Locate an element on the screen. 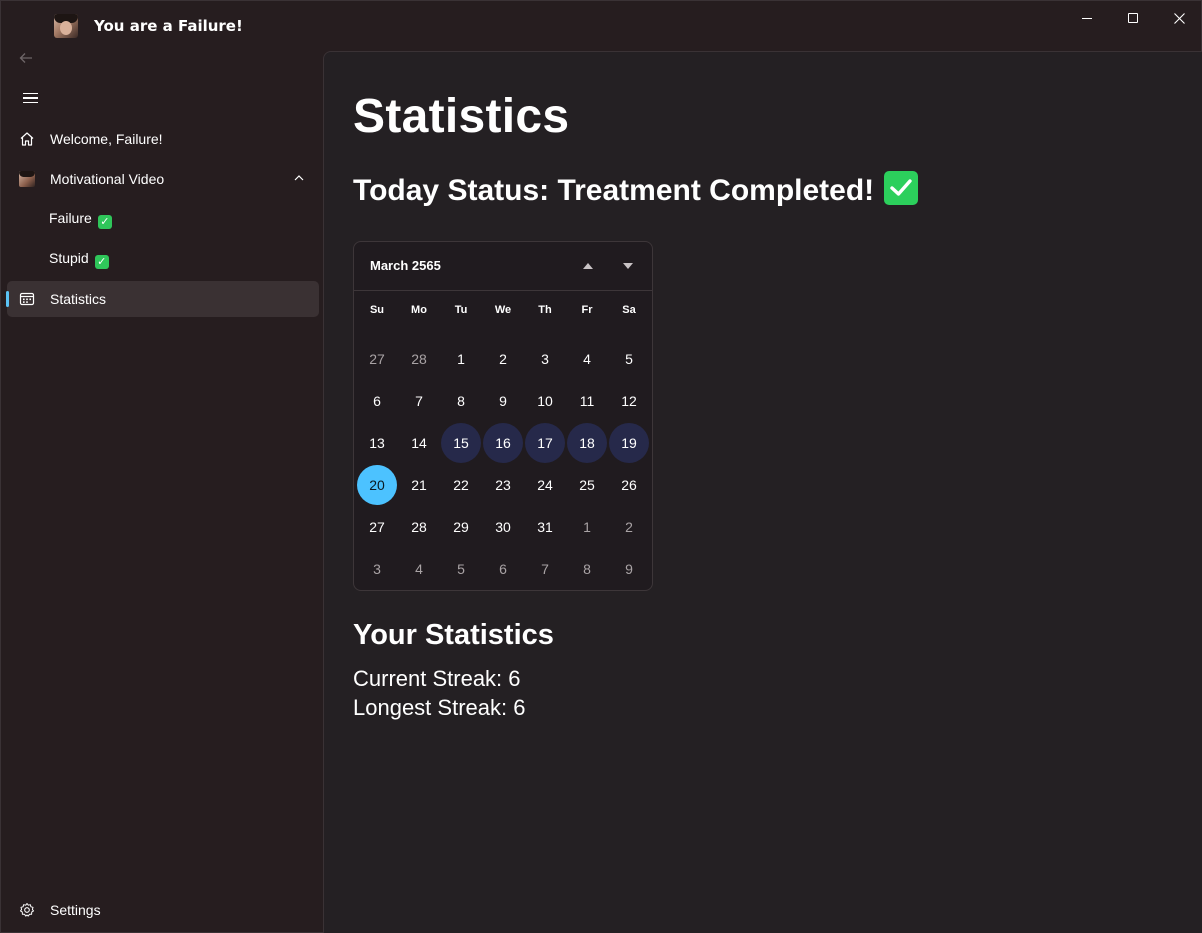 The image size is (1202, 933). sidebar-item-statistics: Statistics is located at coordinates (162, 299).